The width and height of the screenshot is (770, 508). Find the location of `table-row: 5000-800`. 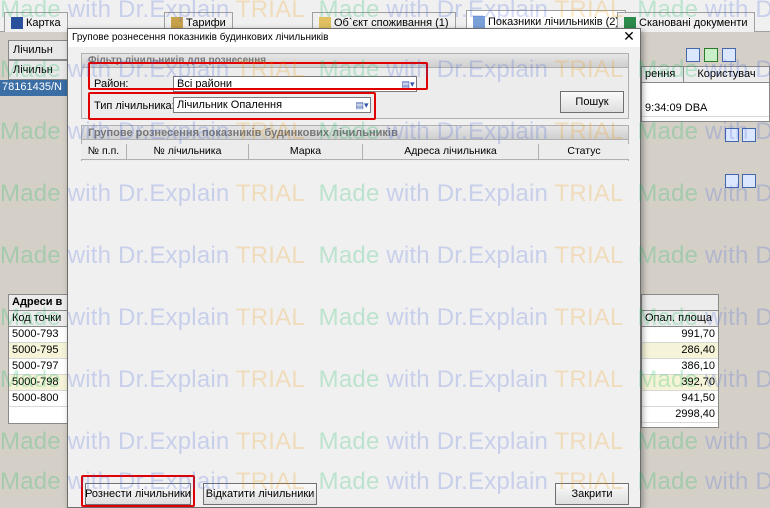

table-row: 5000-800 is located at coordinates (38, 399).